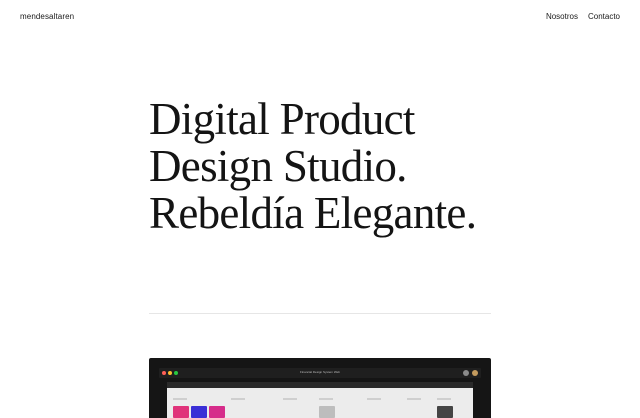 This screenshot has width=640, height=418. I want to click on nav-link-nosotros: Nosotros, so click(562, 16).